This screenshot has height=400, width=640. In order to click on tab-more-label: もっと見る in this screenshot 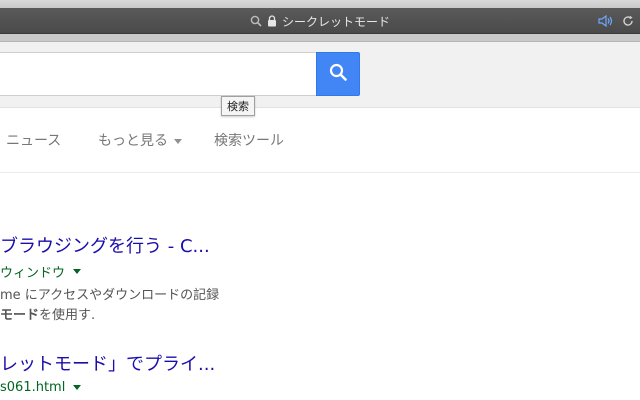, I will do `click(133, 141)`.